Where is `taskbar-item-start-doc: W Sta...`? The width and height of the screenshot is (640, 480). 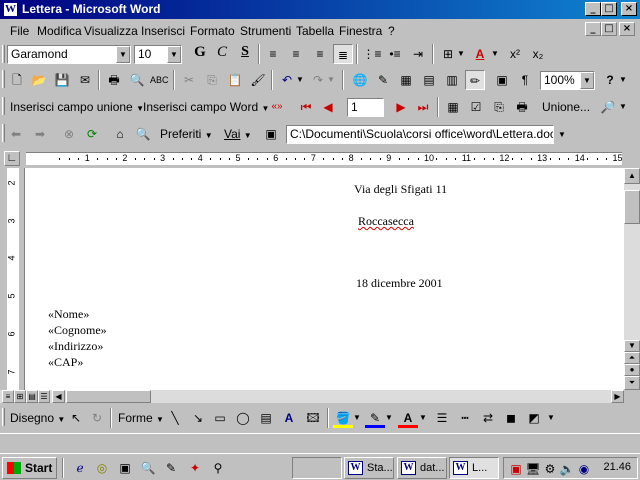
taskbar-item-start-doc: W Sta... is located at coordinates (369, 468).